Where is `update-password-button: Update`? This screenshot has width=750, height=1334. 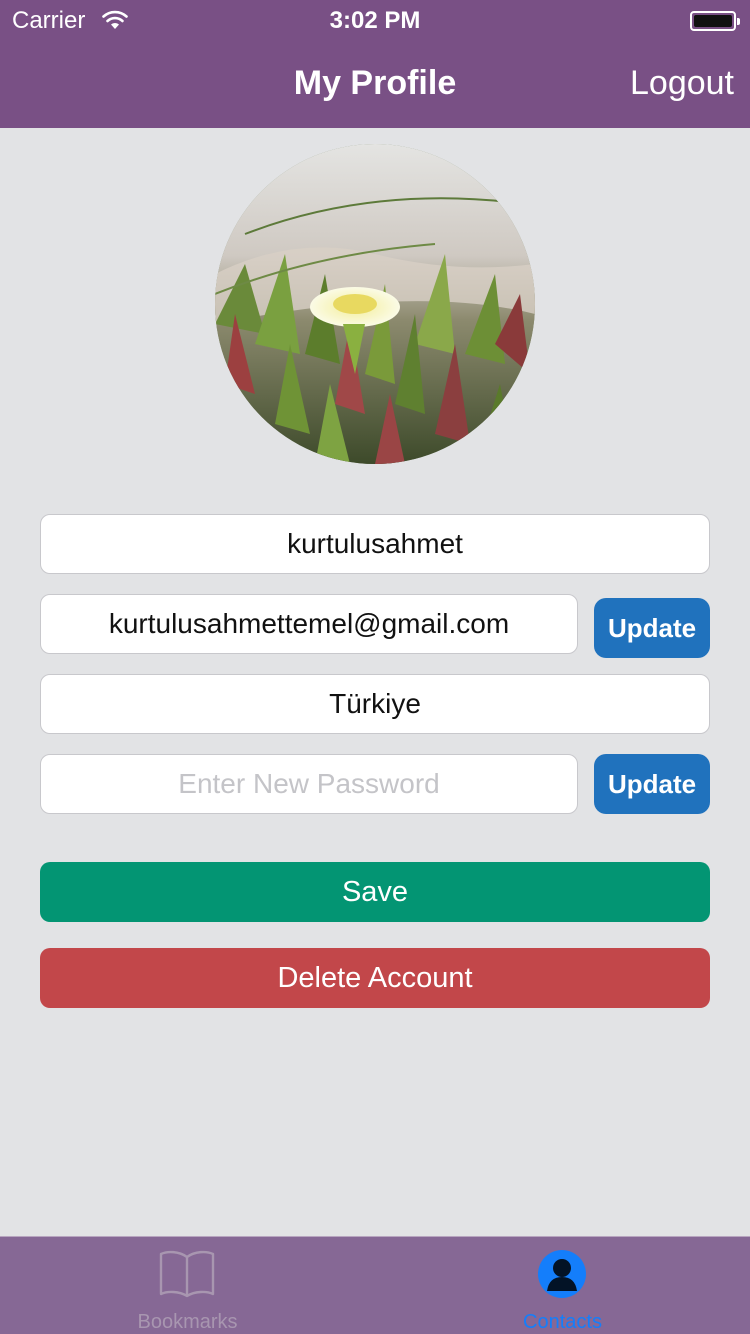 update-password-button: Update is located at coordinates (652, 784).